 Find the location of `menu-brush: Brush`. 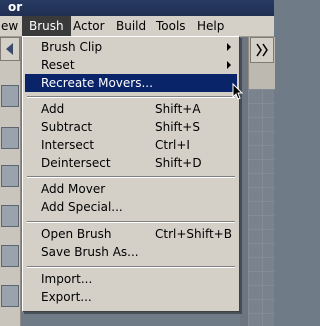

menu-brush: Brush is located at coordinates (46, 26).